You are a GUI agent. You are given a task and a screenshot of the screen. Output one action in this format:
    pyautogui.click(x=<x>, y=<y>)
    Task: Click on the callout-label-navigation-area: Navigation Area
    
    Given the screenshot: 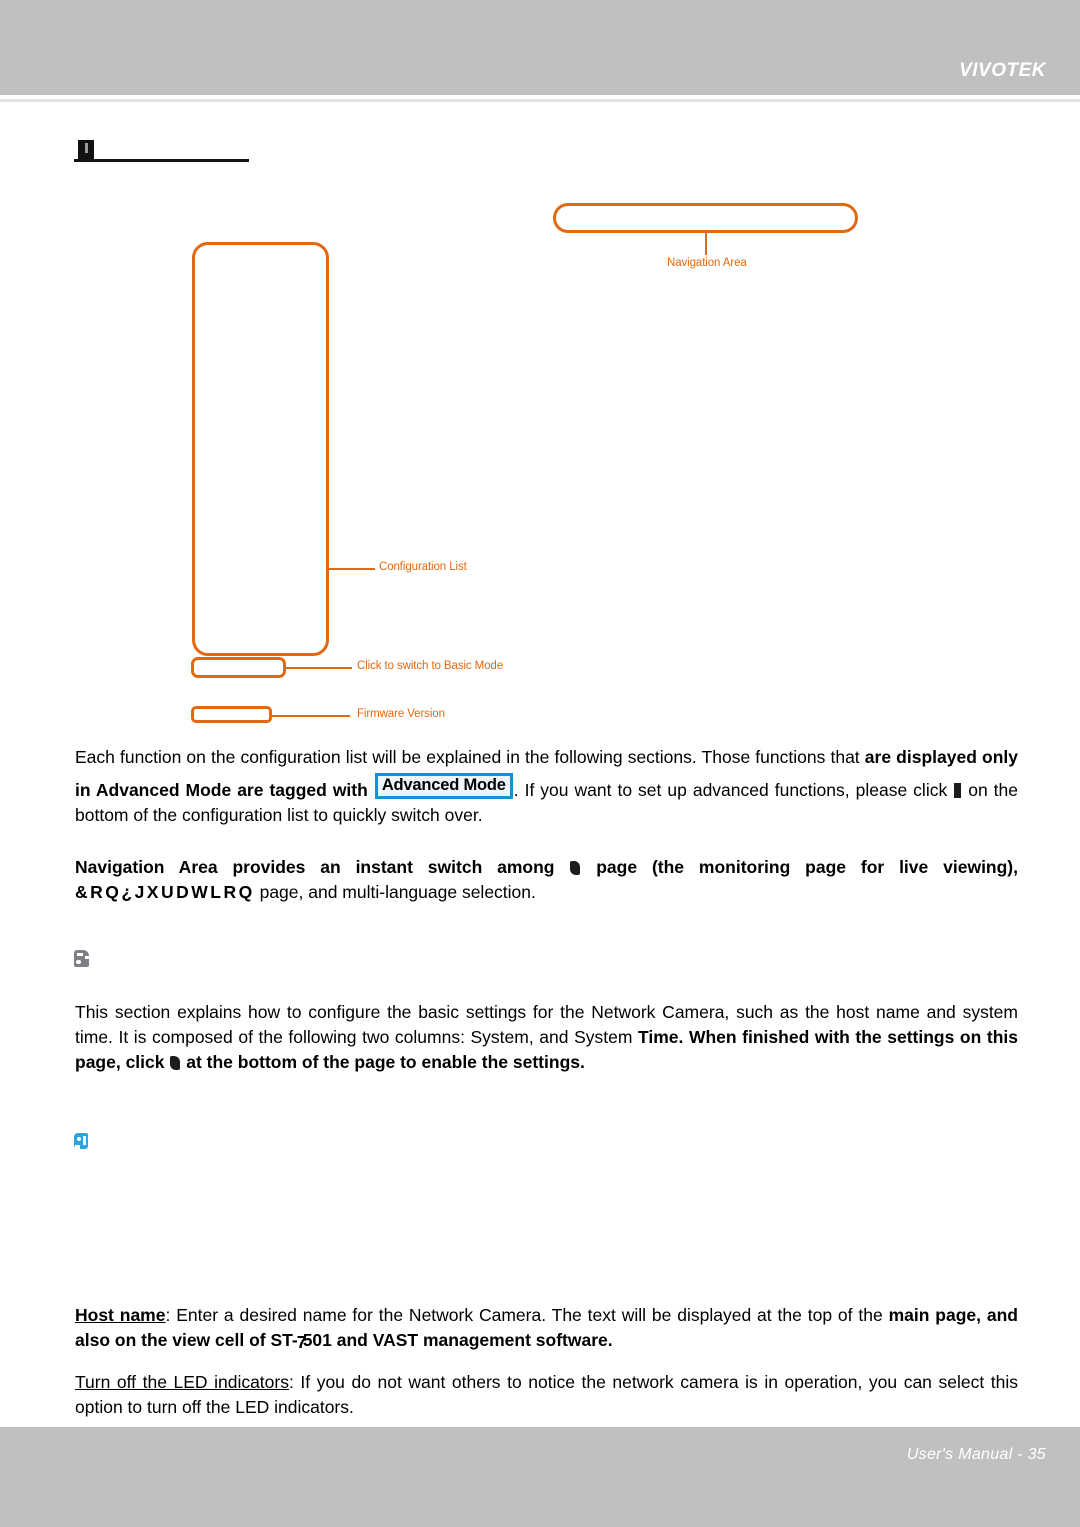 What is the action you would take?
    pyautogui.click(x=707, y=263)
    